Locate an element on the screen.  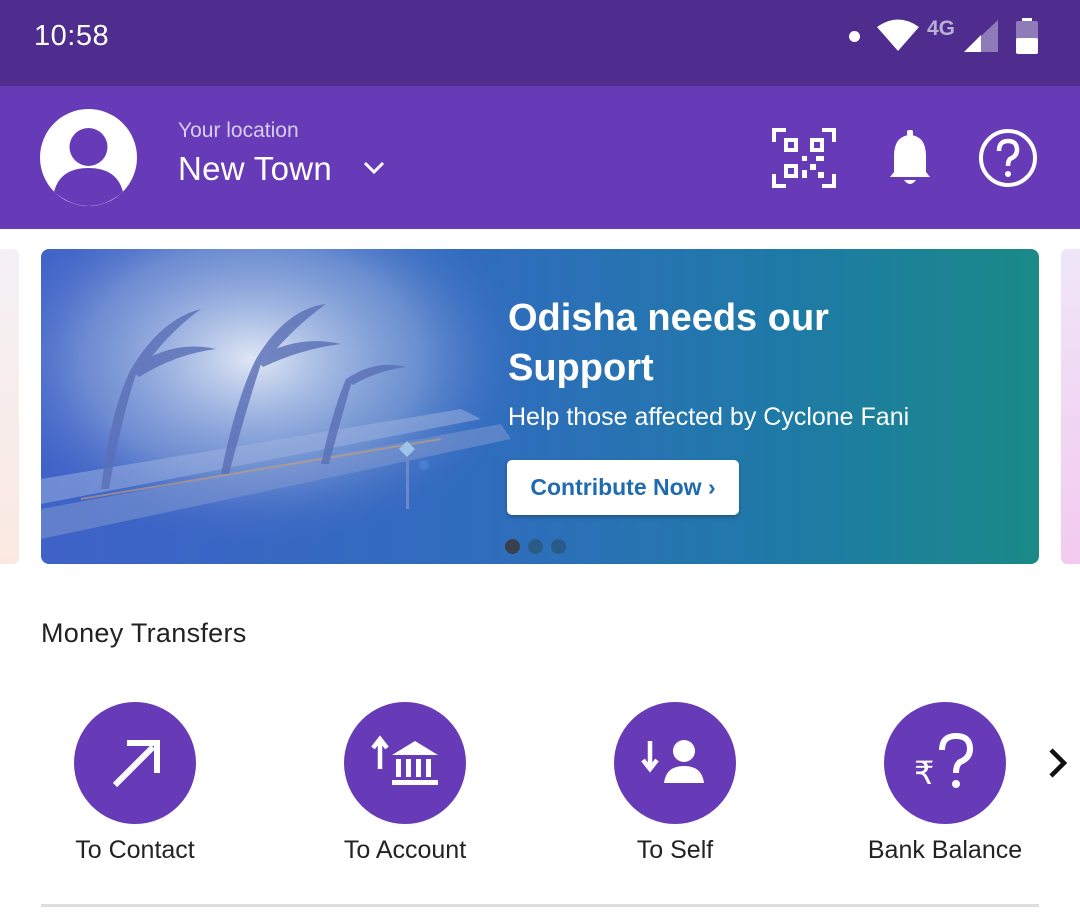
location-selector: New Town is located at coordinates (255, 169).